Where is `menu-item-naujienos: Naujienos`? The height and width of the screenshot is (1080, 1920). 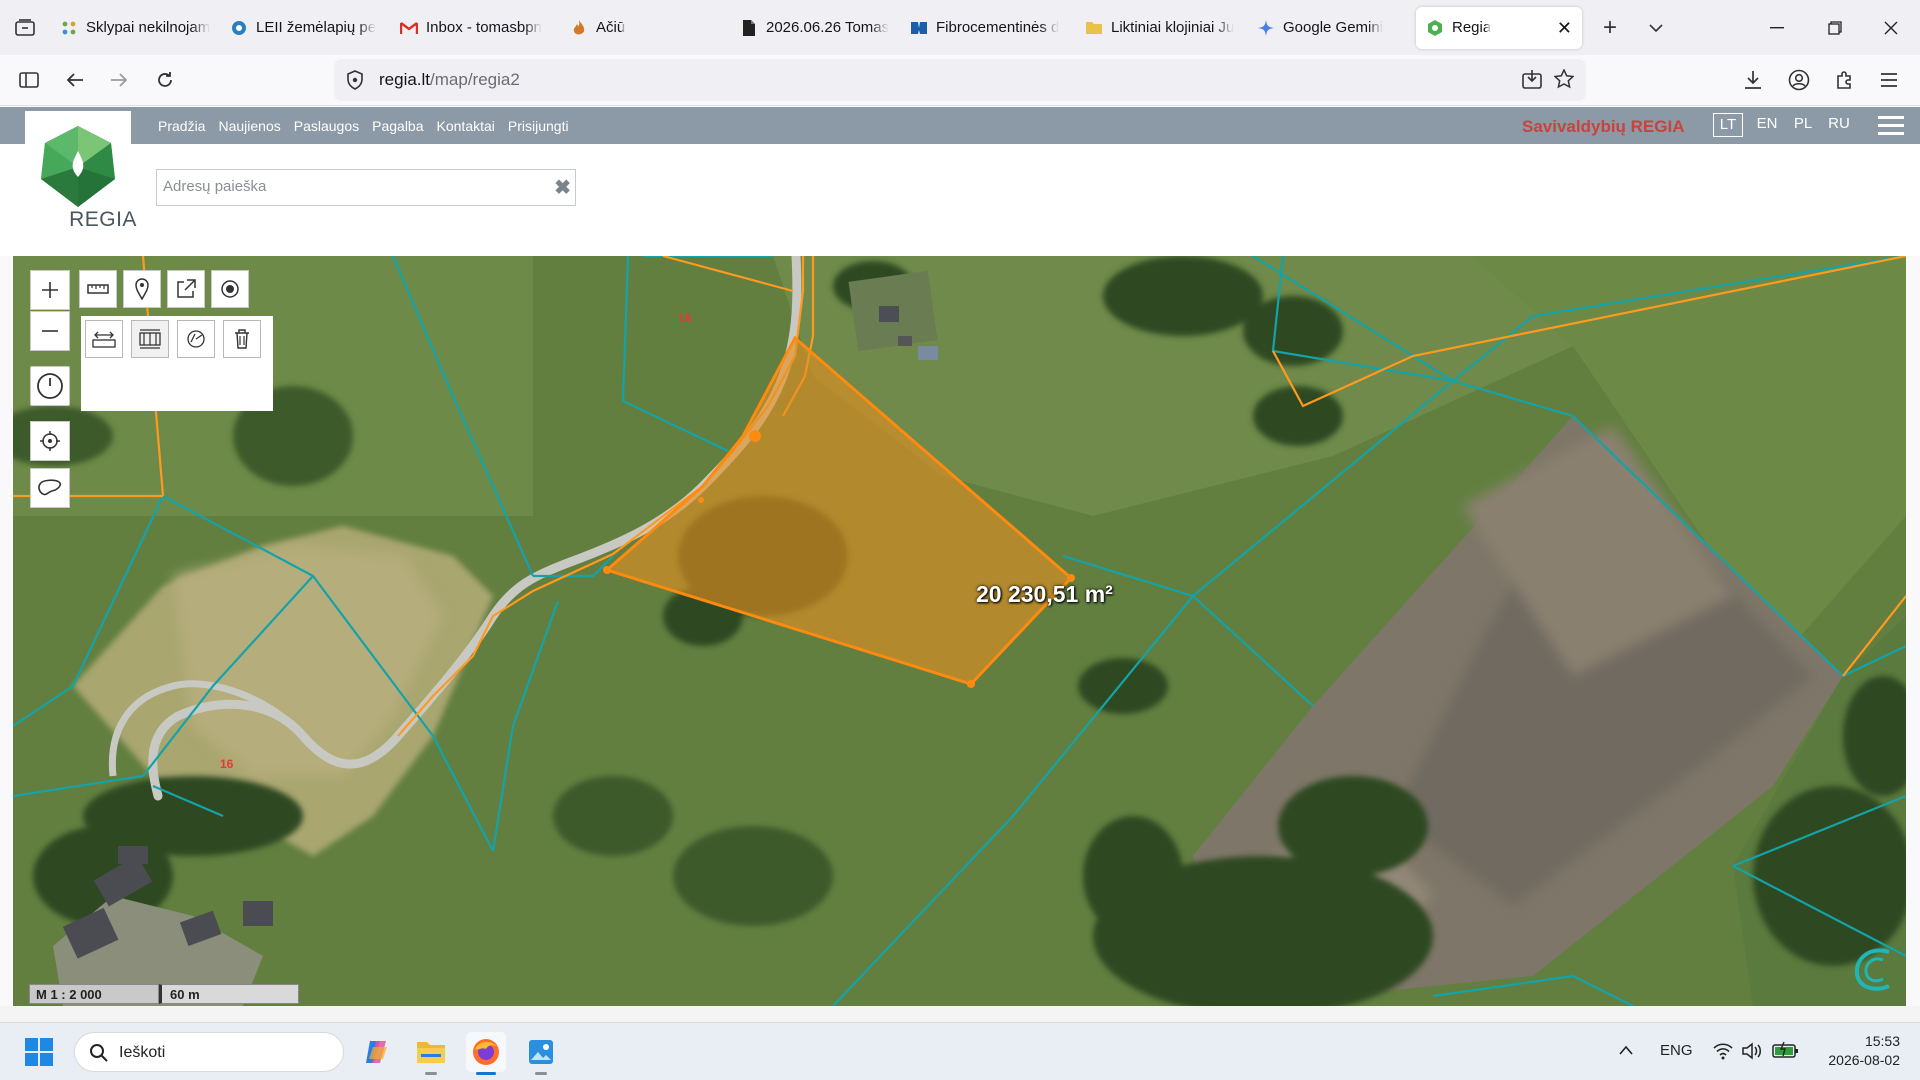 menu-item-naujienos: Naujienos is located at coordinates (249, 126).